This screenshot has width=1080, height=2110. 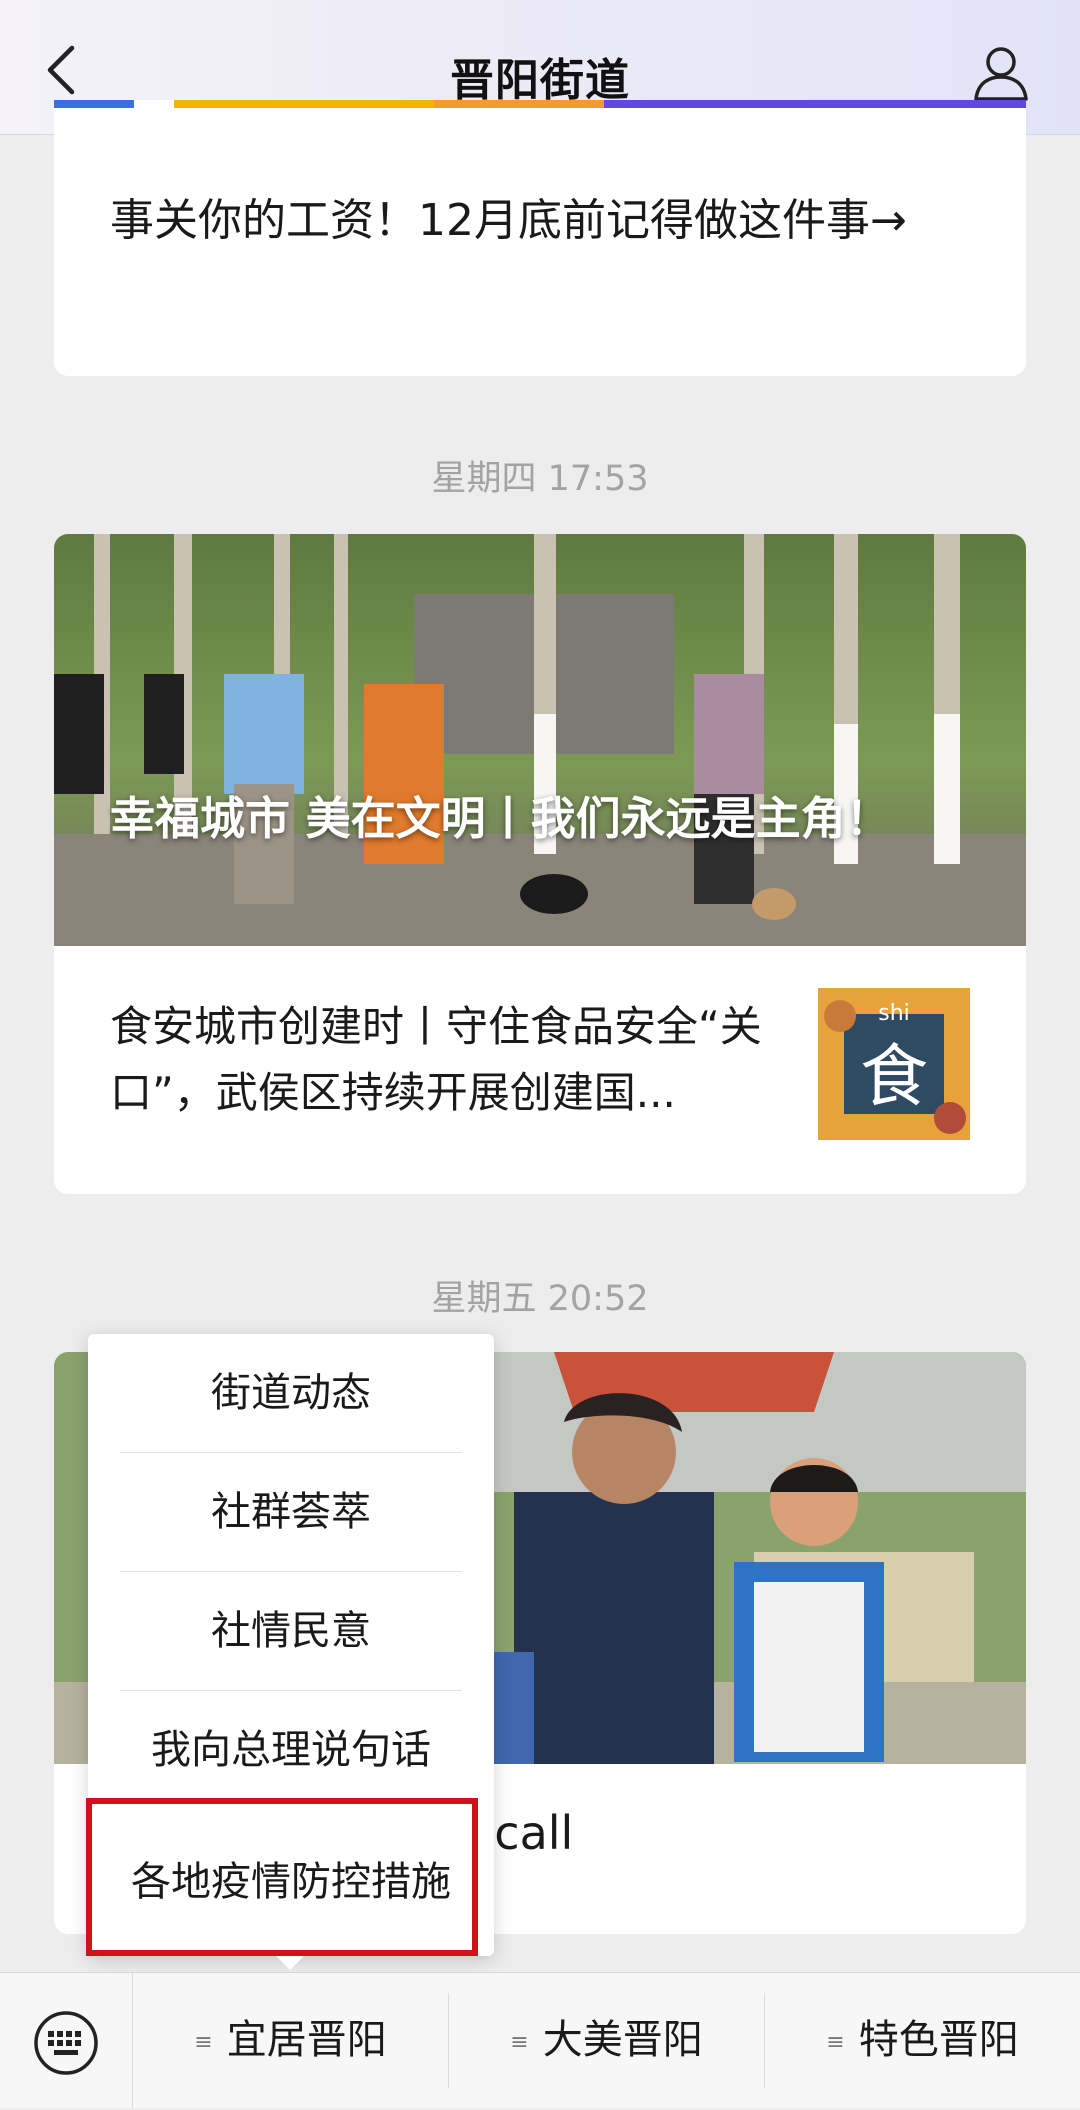 I want to click on menu-tab-label: 宜居晋阳, so click(x=306, y=2040).